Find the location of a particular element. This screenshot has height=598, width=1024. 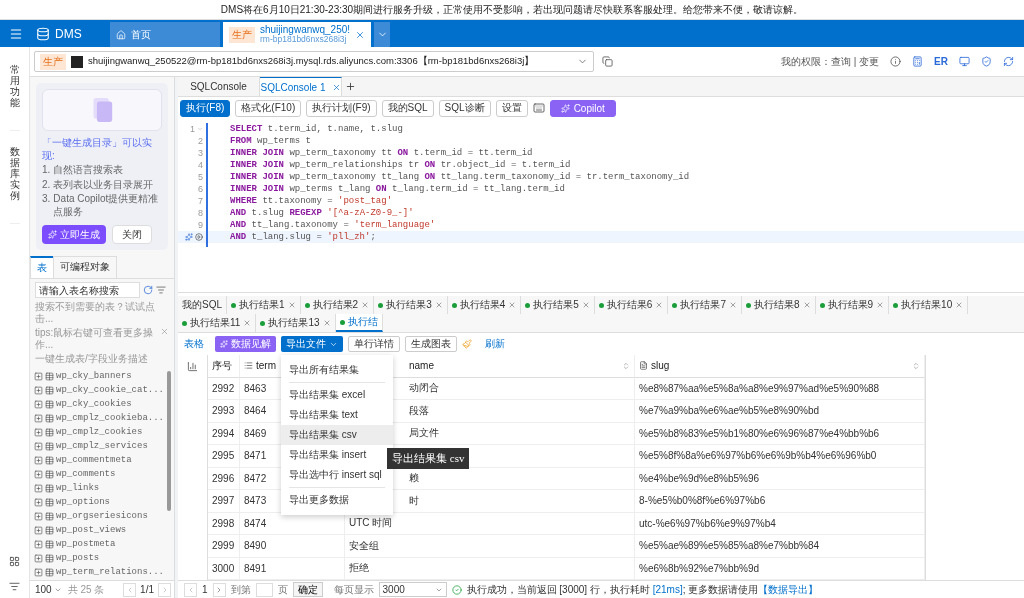

result-tab: 执行结果7 is located at coordinates (705, 305).